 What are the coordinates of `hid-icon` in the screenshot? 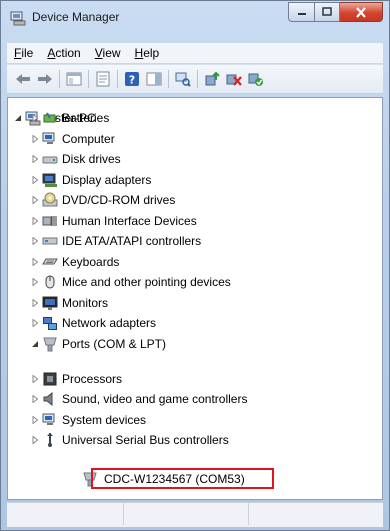 It's located at (50, 221).